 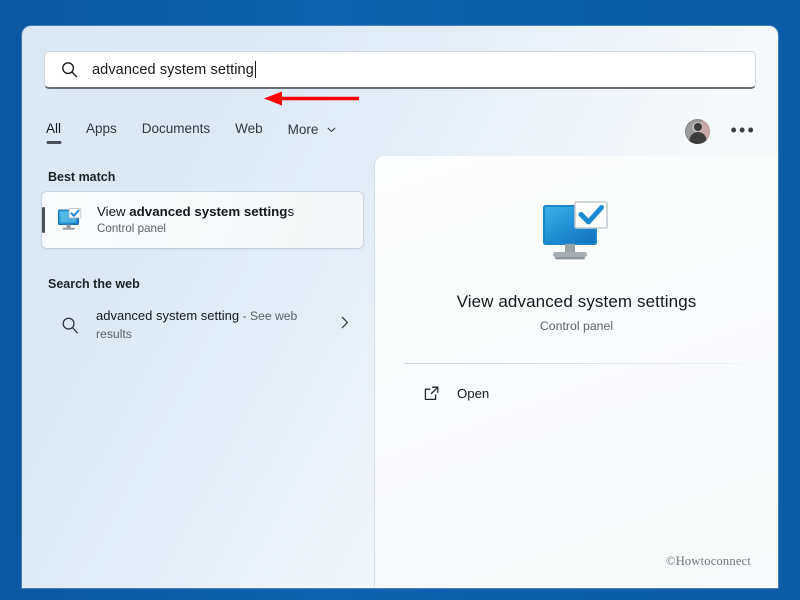 I want to click on open-external-icon, so click(x=431, y=393).